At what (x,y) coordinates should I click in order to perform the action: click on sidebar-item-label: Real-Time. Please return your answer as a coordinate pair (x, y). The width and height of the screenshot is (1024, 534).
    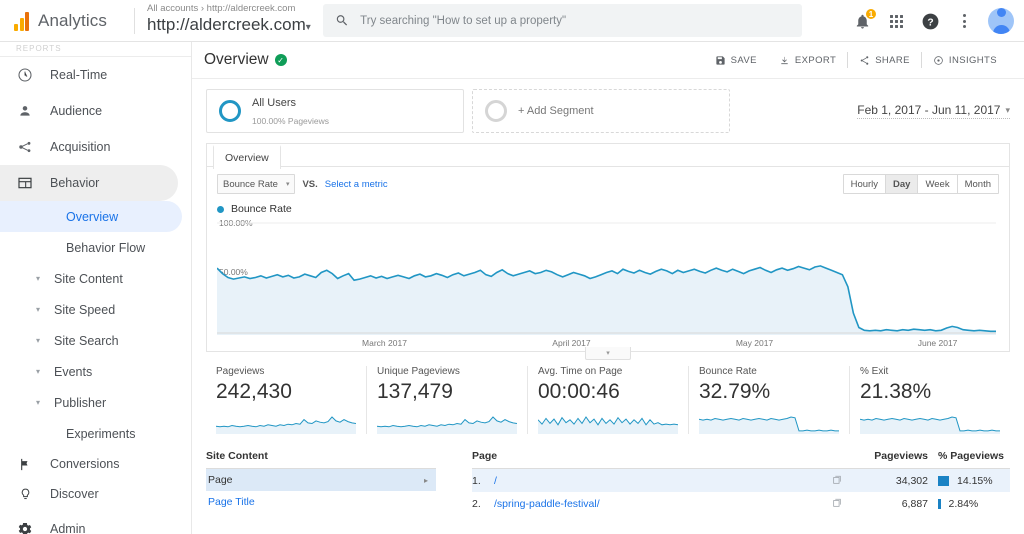
    Looking at the image, I should click on (79, 75).